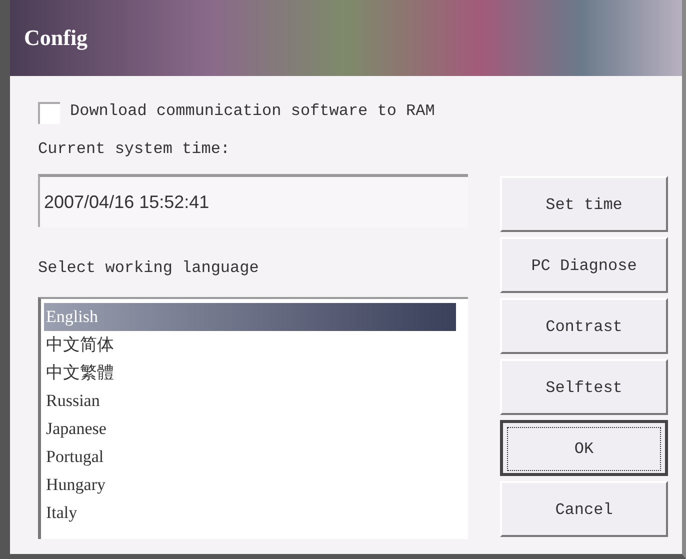 The width and height of the screenshot is (686, 559). What do you see at coordinates (584, 509) in the screenshot?
I see `dialog-button: Cancel` at bounding box center [584, 509].